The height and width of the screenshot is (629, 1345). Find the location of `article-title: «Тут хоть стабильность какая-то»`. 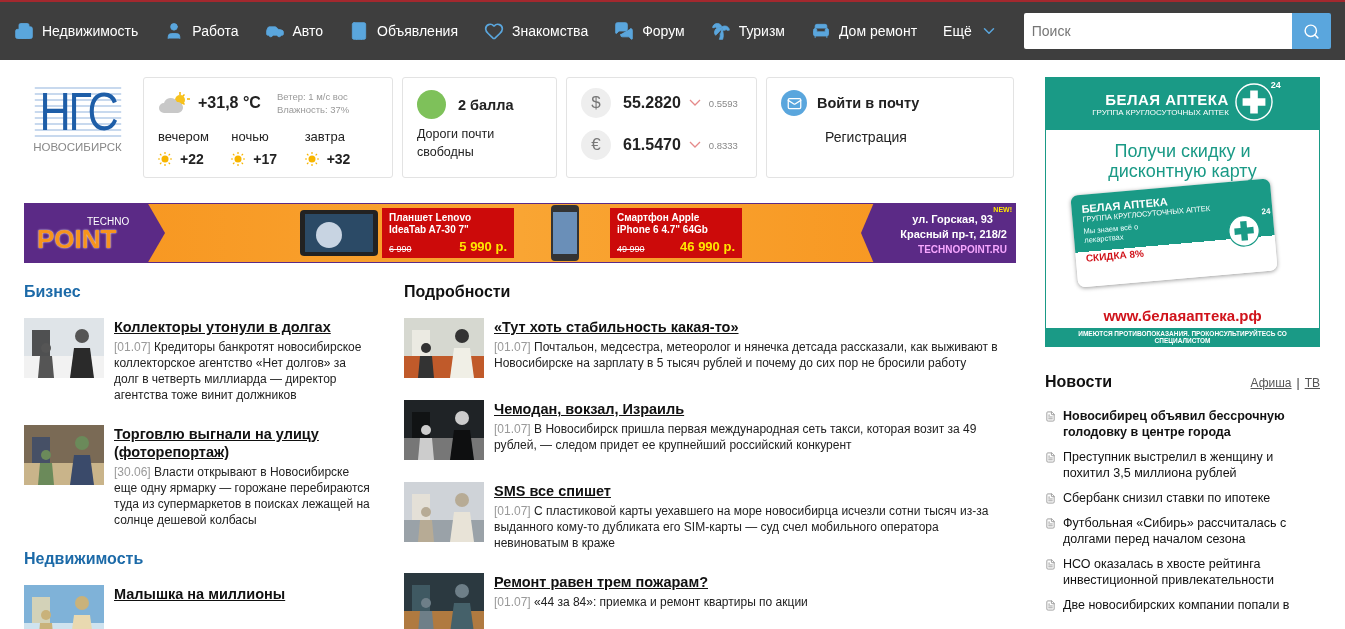

article-title: «Тут хоть стабильность какая-то» is located at coordinates (755, 327).